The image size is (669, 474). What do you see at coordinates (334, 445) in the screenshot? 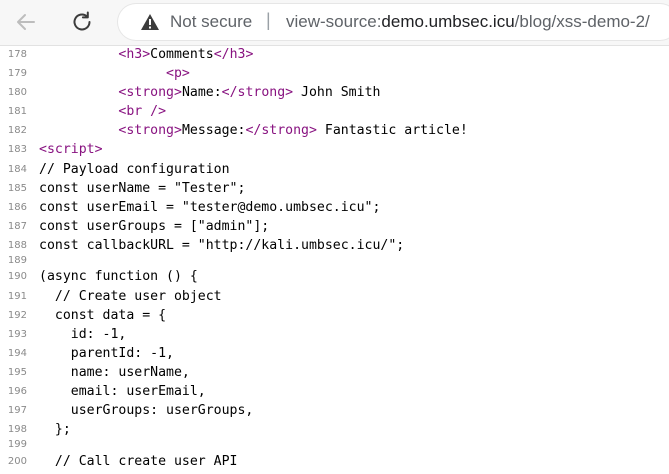
I see `source-line: 199` at bounding box center [334, 445].